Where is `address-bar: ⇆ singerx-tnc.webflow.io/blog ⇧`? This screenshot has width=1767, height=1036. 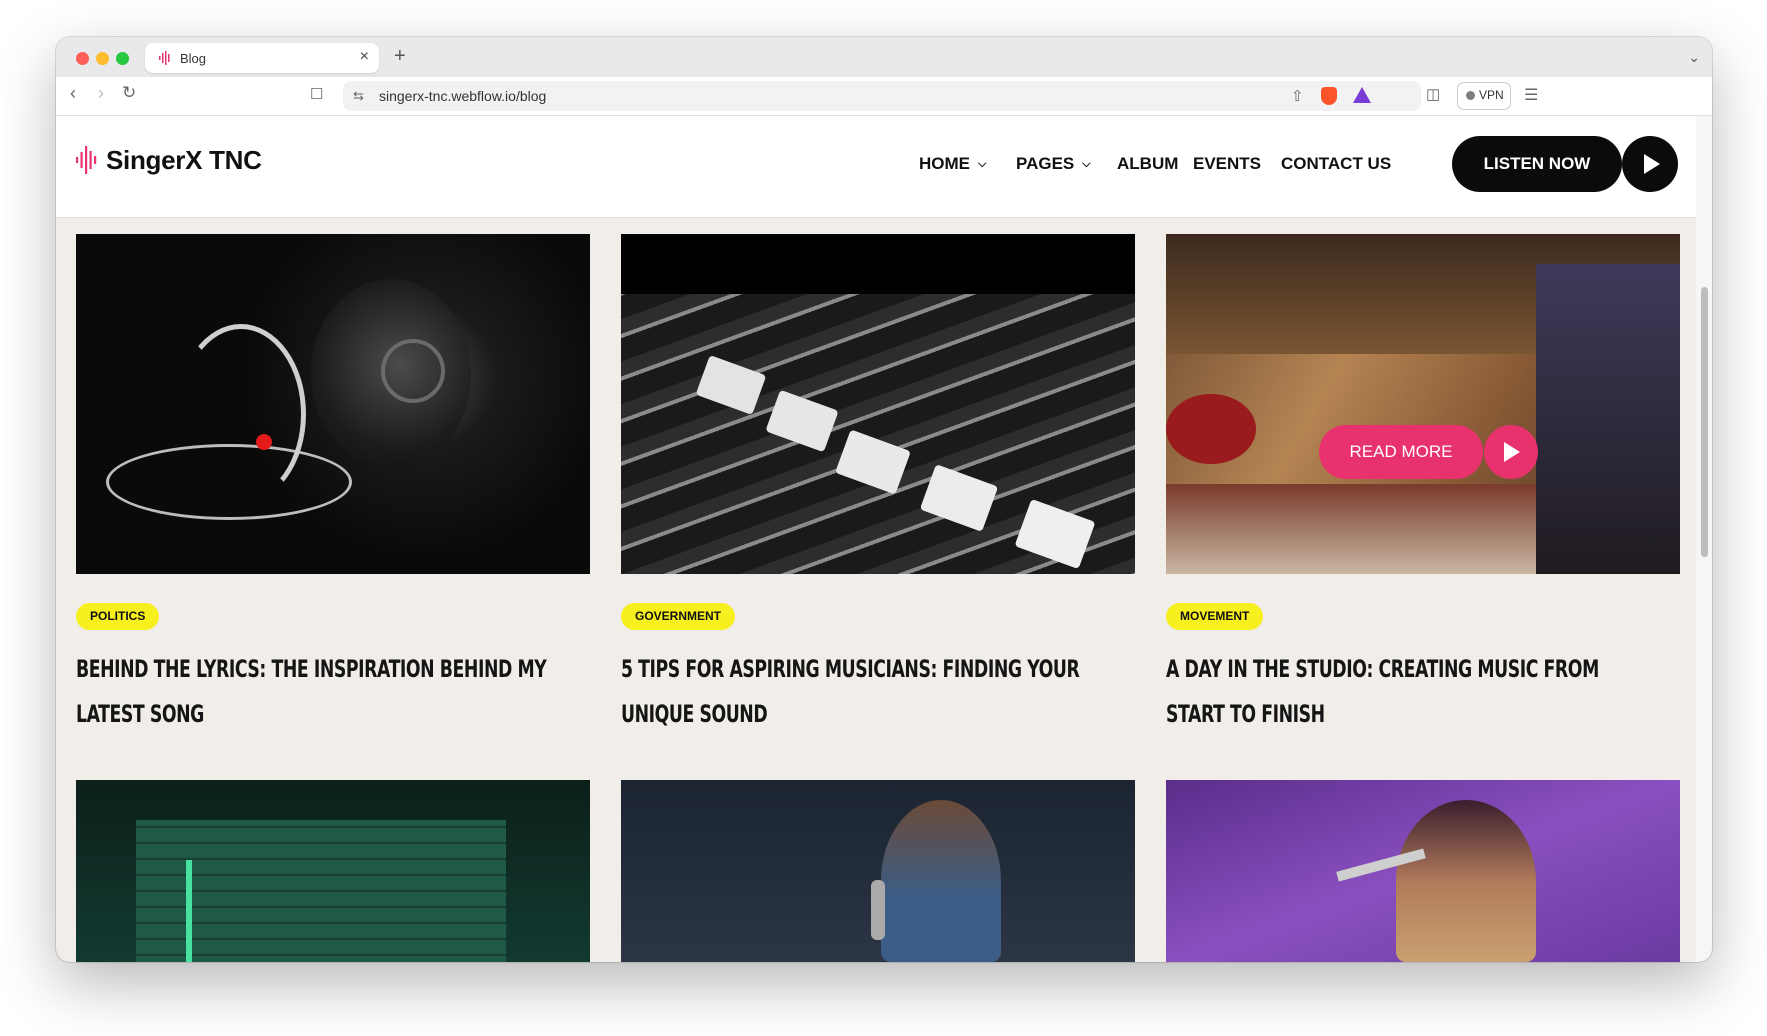
address-bar: ⇆ singerx-tnc.webflow.io/blog ⇧ is located at coordinates (882, 96).